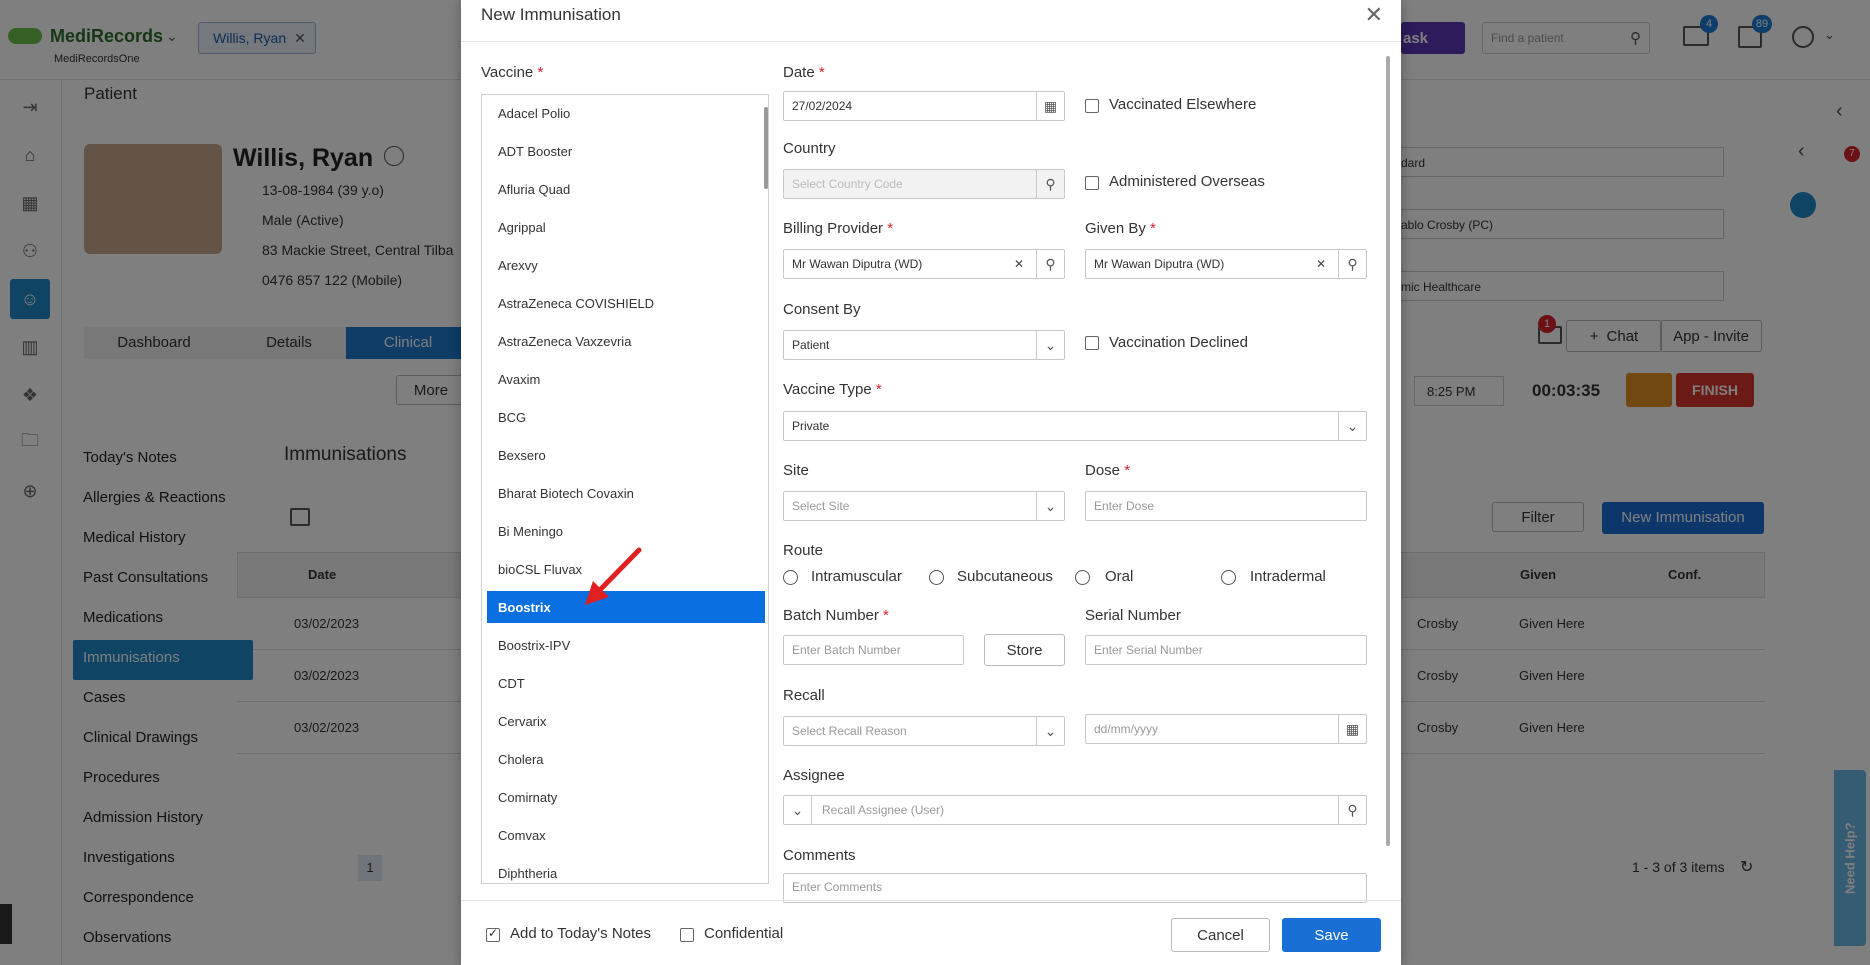 This screenshot has width=1870, height=965. Describe the element at coordinates (849, 731) in the screenshot. I see `recall-reason-placeholder: Select Recall Reason` at that location.